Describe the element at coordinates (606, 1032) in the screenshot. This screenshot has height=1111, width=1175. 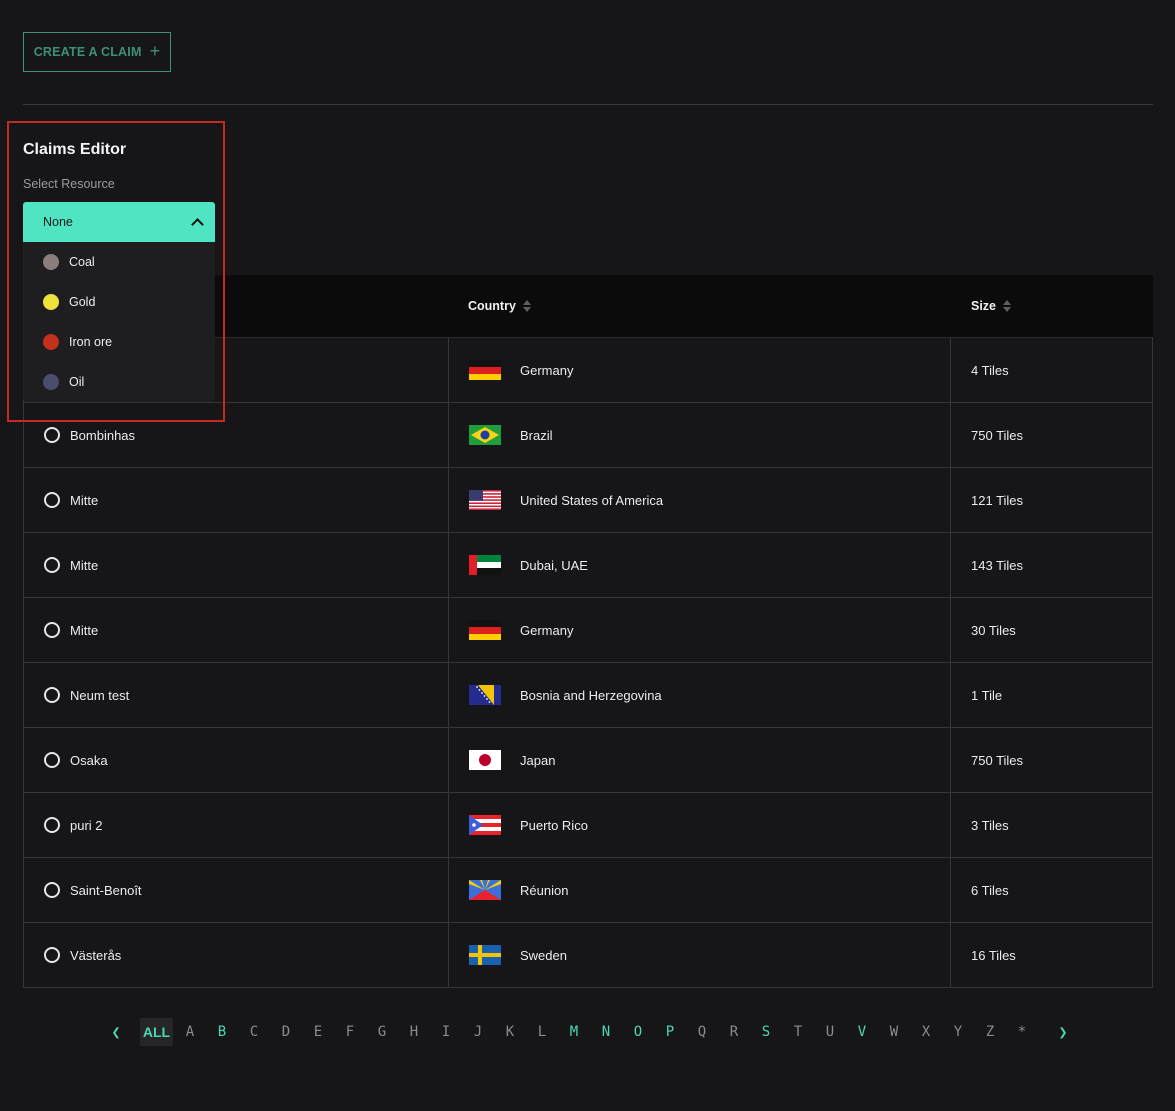
I see `page-letter: N` at that location.